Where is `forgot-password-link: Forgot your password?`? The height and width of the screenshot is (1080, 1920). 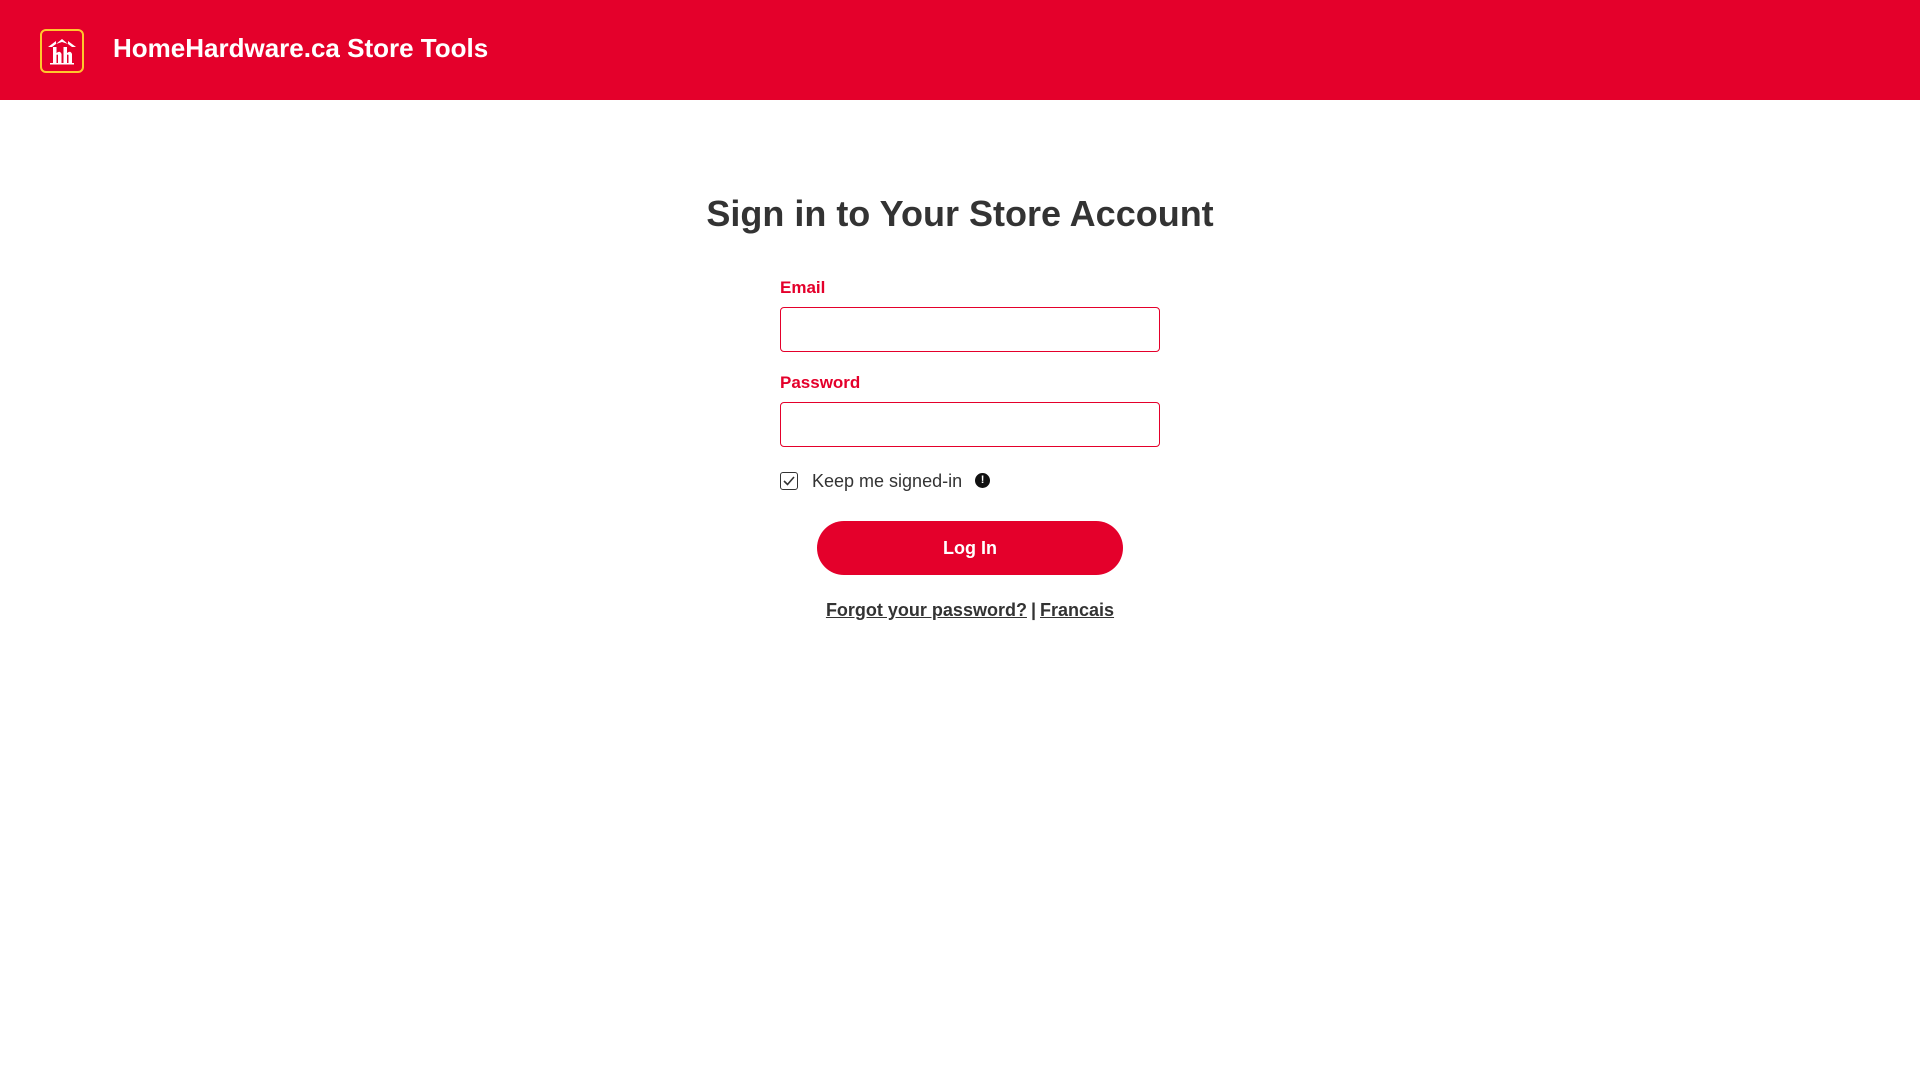 forgot-password-link: Forgot your password? is located at coordinates (926, 610).